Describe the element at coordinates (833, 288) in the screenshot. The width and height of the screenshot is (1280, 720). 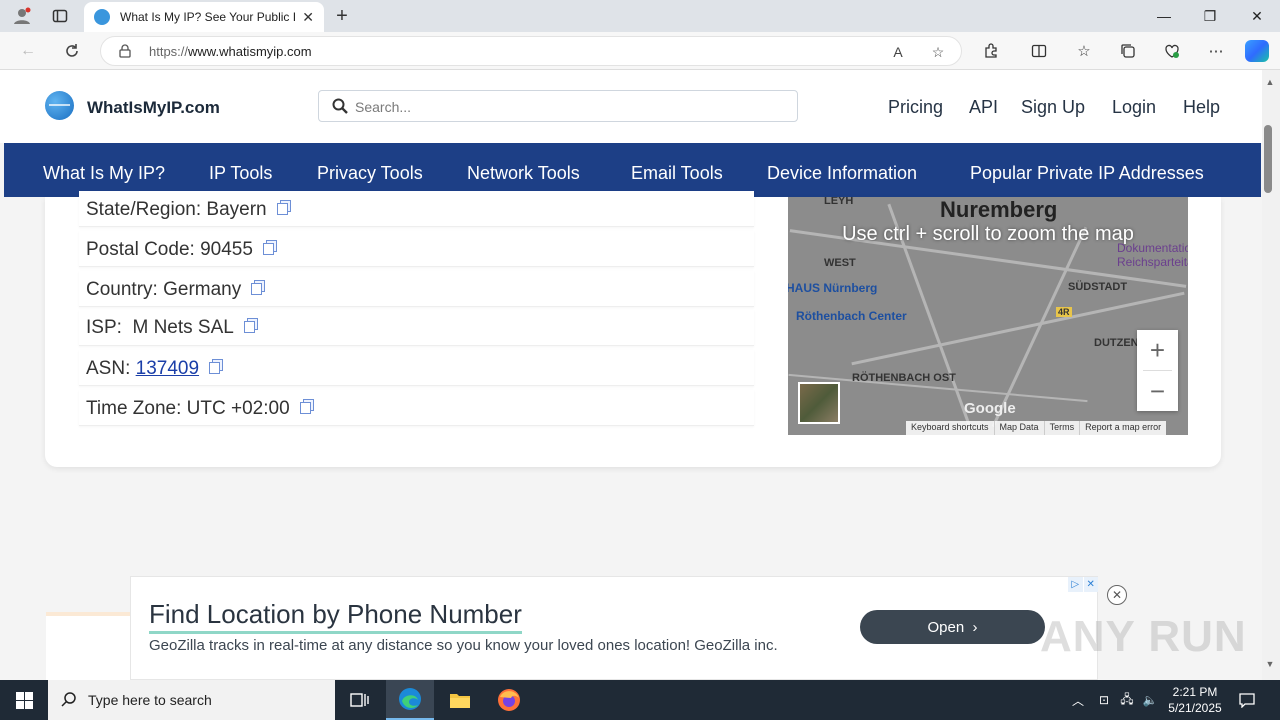
I see `map-label: HAUS Nürnberg` at that location.